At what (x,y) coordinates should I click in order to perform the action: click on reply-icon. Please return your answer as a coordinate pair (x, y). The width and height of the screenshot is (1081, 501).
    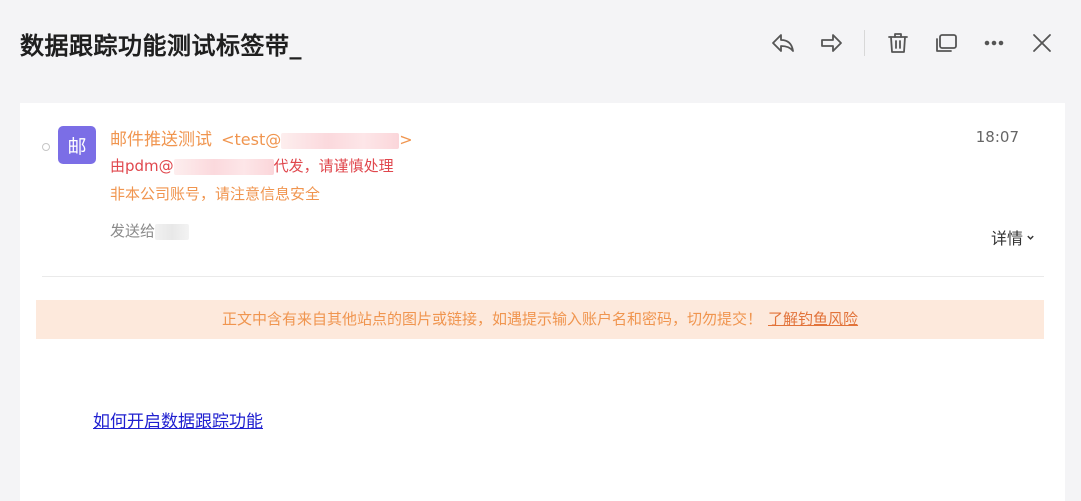
    Looking at the image, I should click on (783, 43).